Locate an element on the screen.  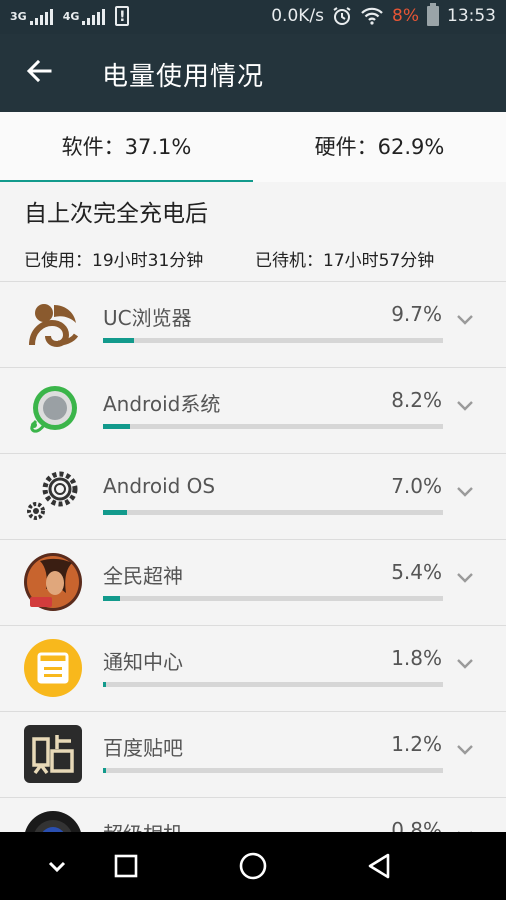
app-percent: 5.4% is located at coordinates (416, 572).